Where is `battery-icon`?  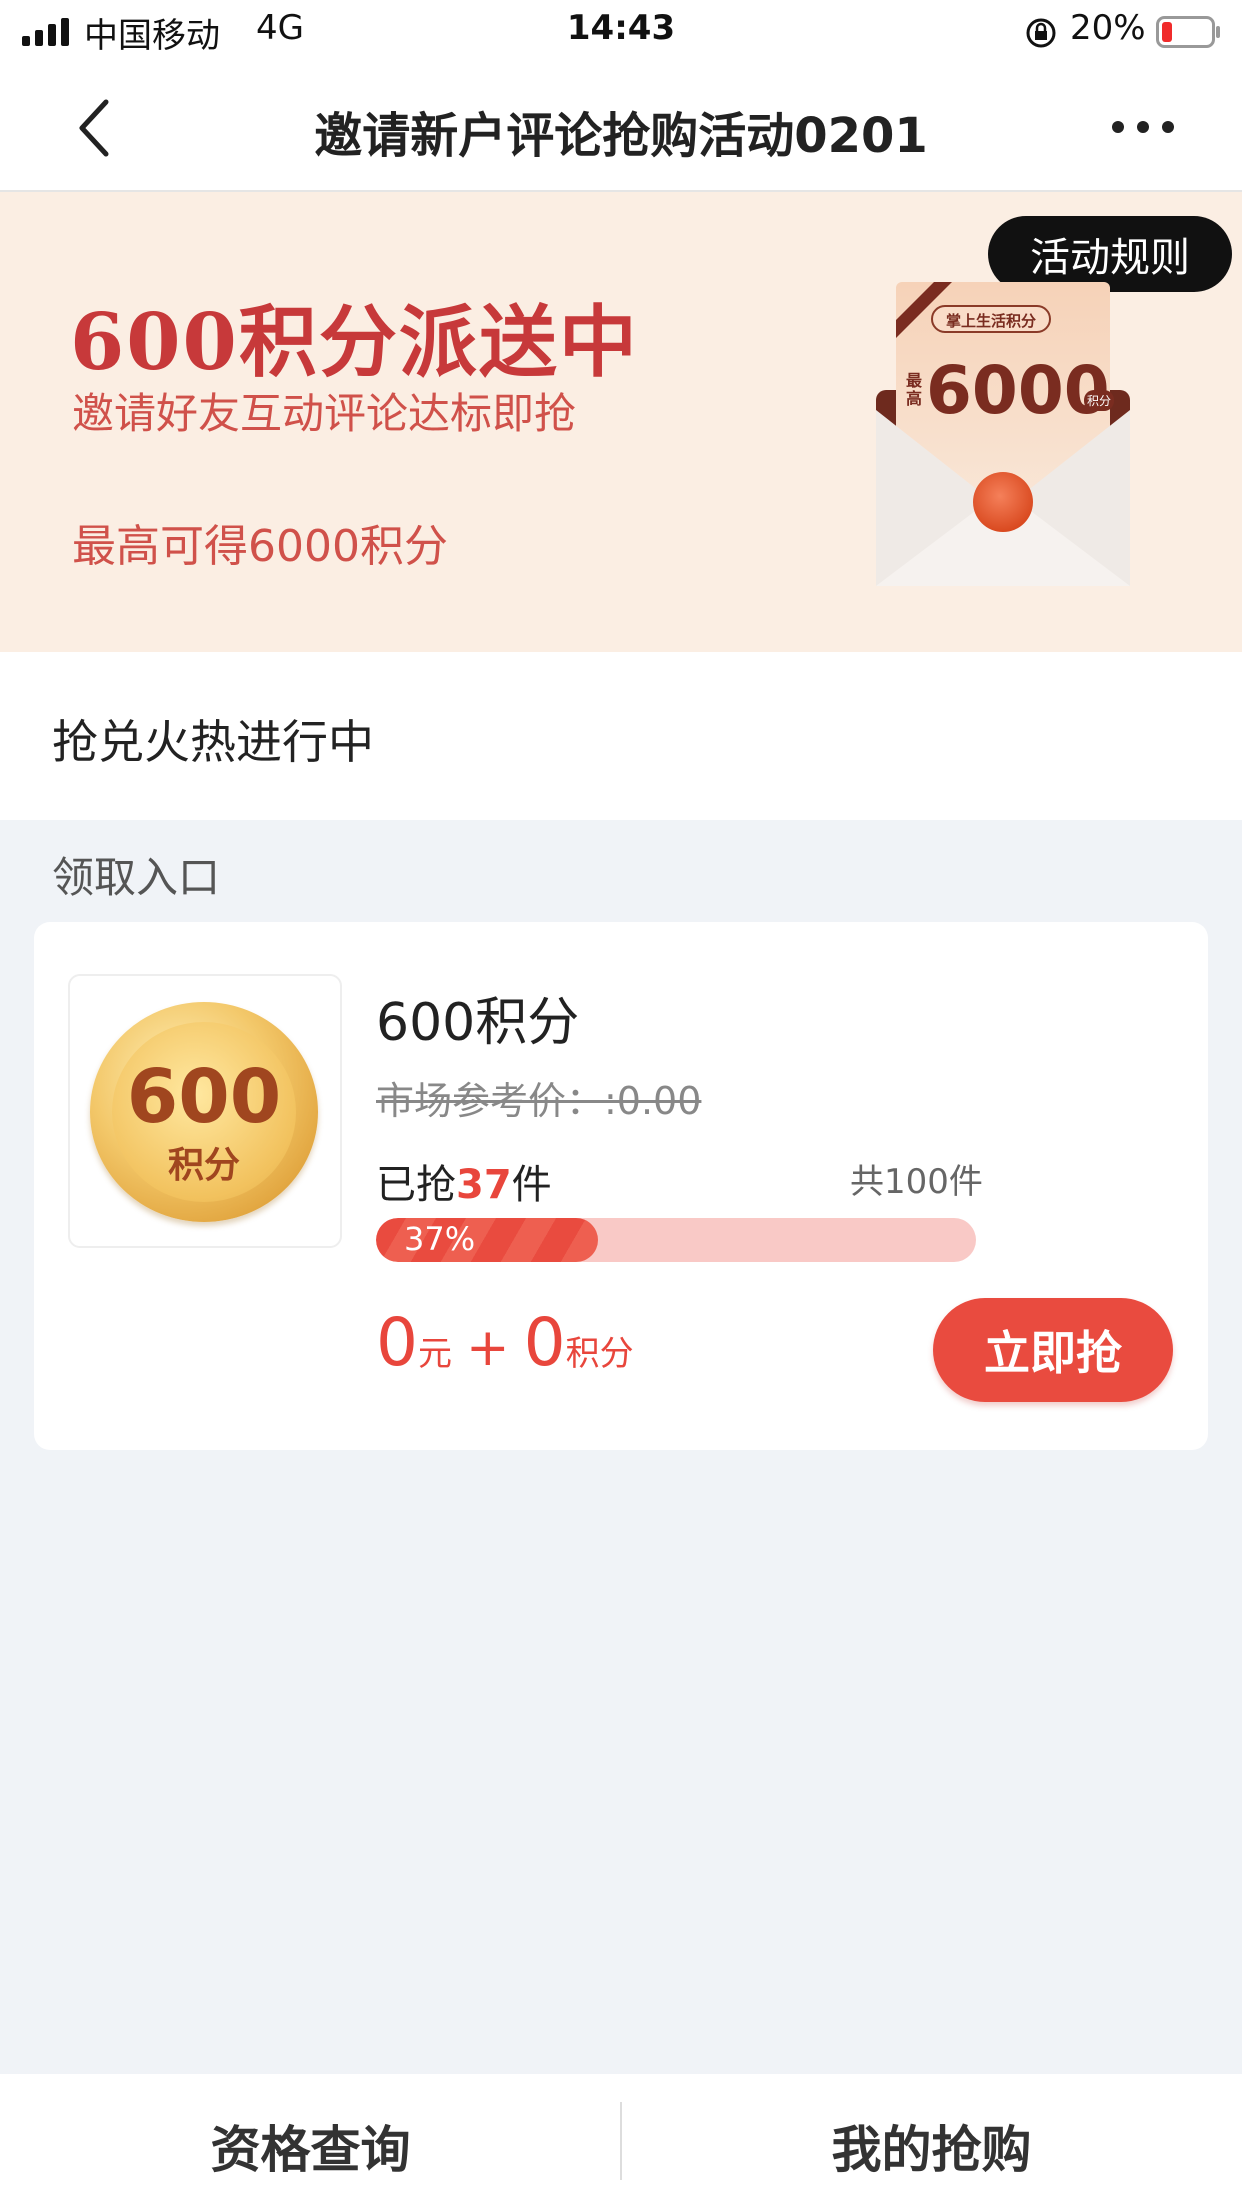
battery-icon is located at coordinates (1189, 34).